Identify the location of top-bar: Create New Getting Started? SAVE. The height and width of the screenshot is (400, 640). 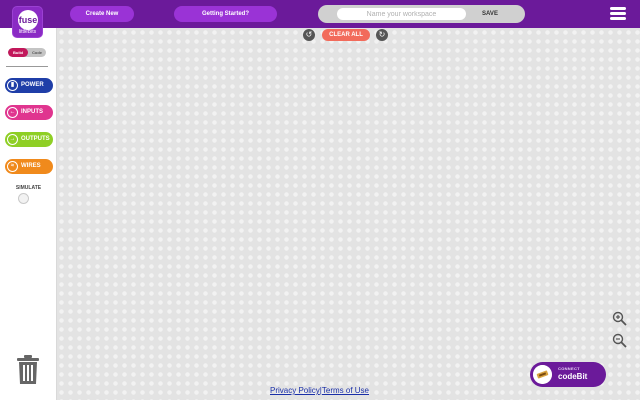
(320, 14).